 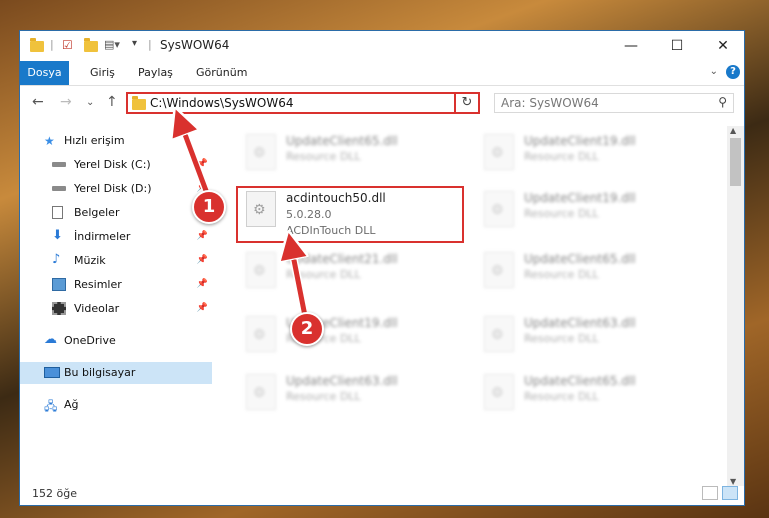 What do you see at coordinates (44, 73) in the screenshot?
I see `tab-file: Dosya` at bounding box center [44, 73].